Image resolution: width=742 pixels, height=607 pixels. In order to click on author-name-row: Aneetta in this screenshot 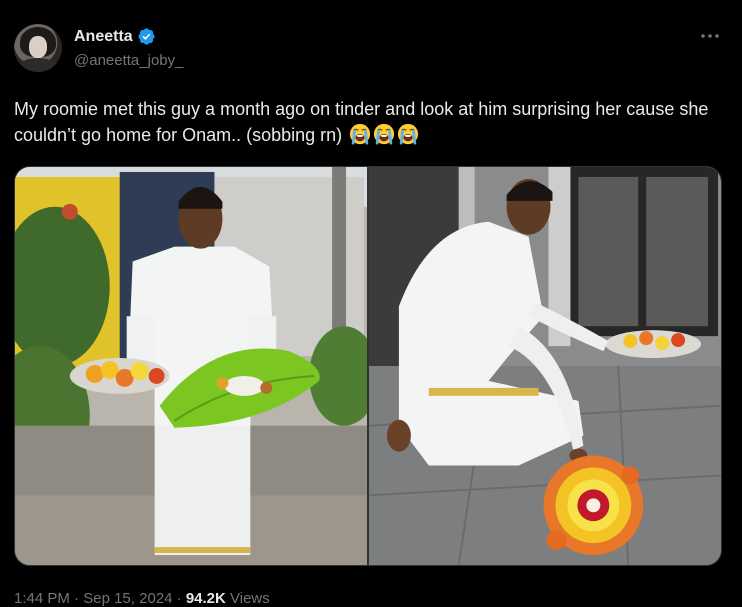, I will do `click(115, 36)`.